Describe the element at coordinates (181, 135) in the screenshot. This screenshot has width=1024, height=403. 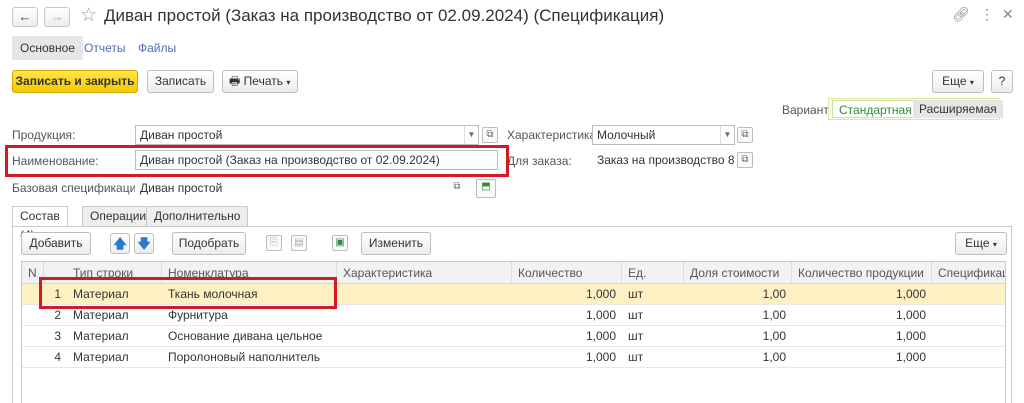
I see `product-value: Диван простой` at that location.